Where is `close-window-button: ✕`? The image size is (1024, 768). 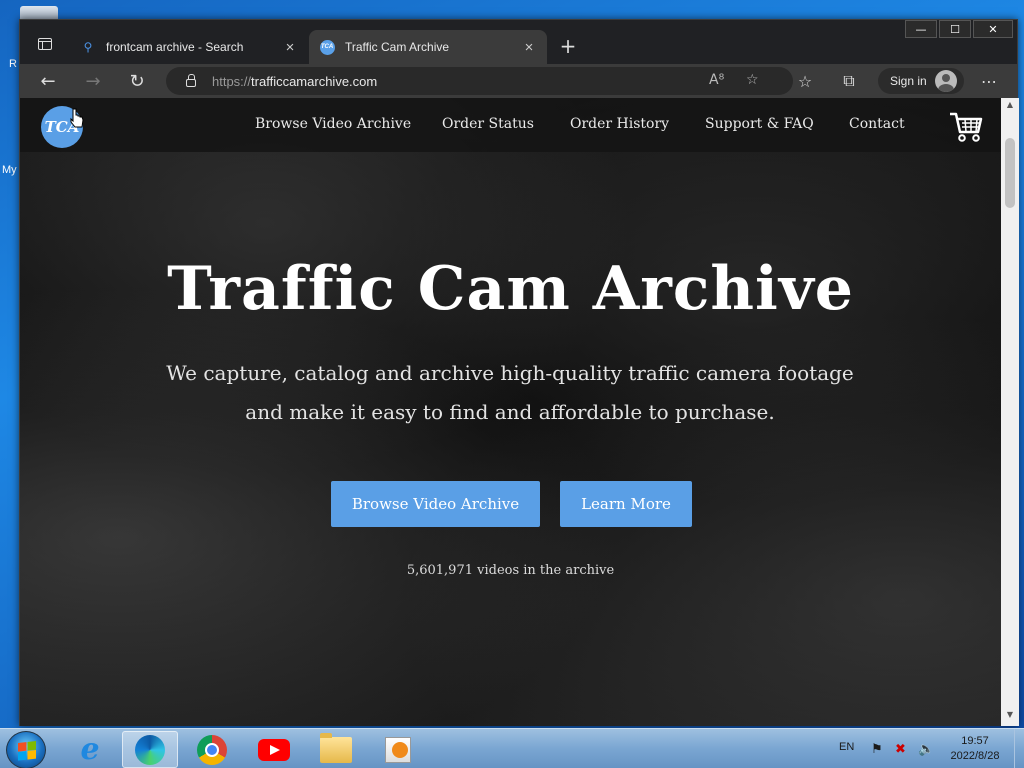
close-window-button: ✕ is located at coordinates (993, 29).